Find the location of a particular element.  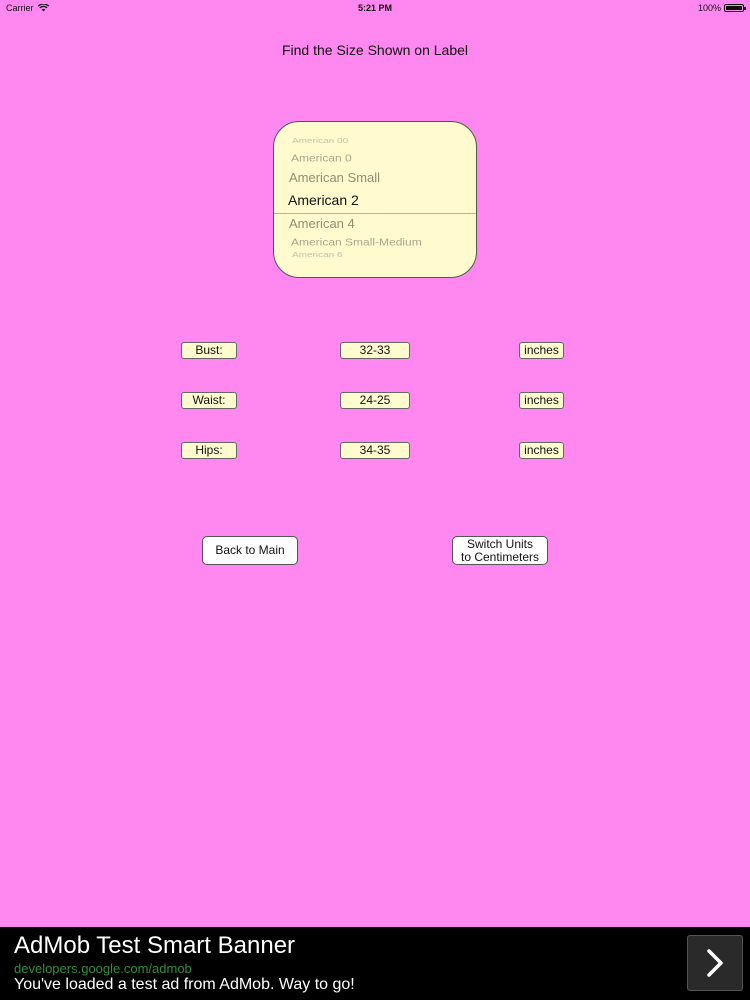

picker-item: American Small is located at coordinates (334, 177).